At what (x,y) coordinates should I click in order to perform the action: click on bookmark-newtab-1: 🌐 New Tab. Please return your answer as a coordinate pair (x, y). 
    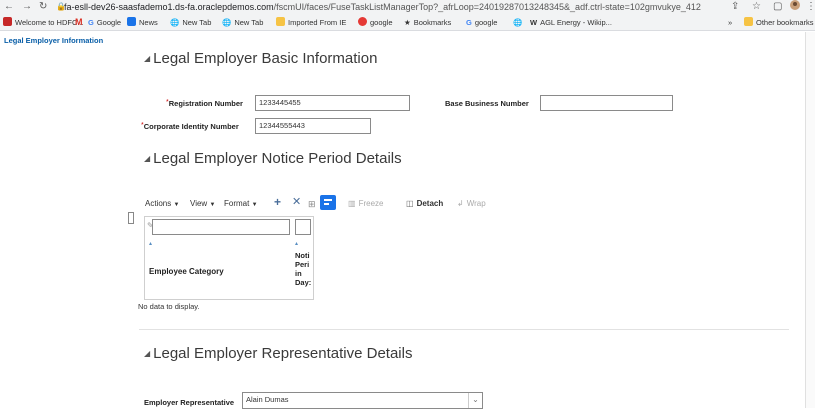
    Looking at the image, I should click on (190, 22).